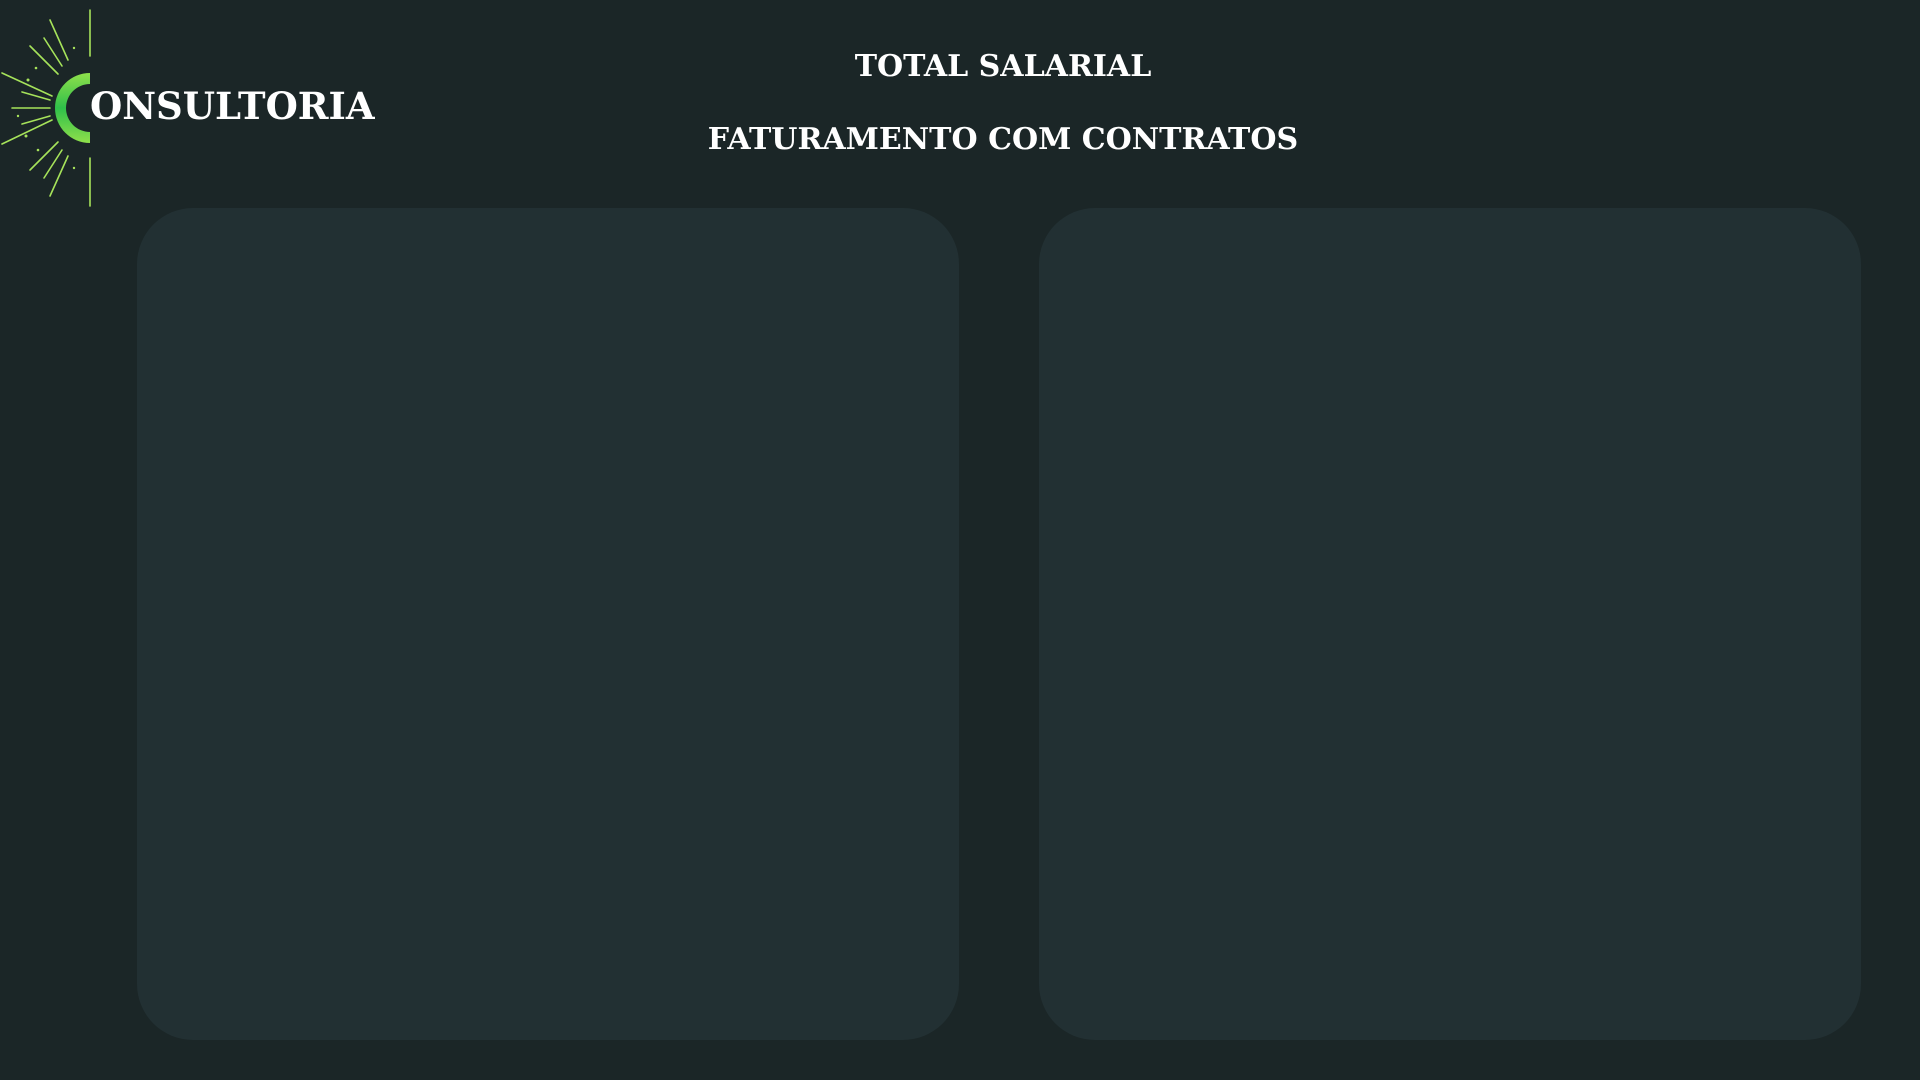  I want to click on title-total-salarial: TOTAL SALARIAL, so click(1003, 66).